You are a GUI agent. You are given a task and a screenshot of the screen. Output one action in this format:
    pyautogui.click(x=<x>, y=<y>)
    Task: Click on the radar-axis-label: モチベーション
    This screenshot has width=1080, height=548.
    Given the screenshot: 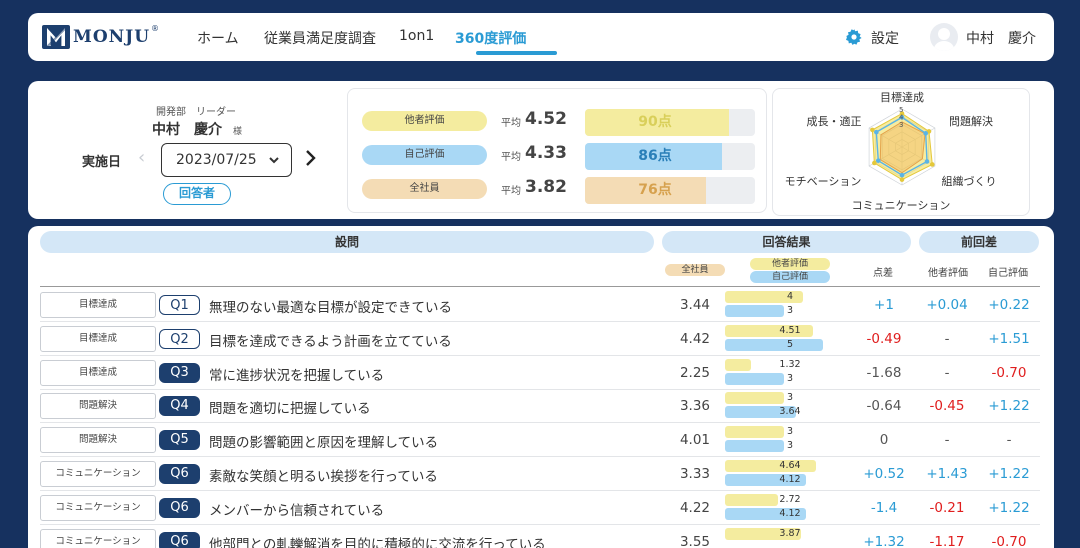 What is the action you would take?
    pyautogui.click(x=823, y=181)
    